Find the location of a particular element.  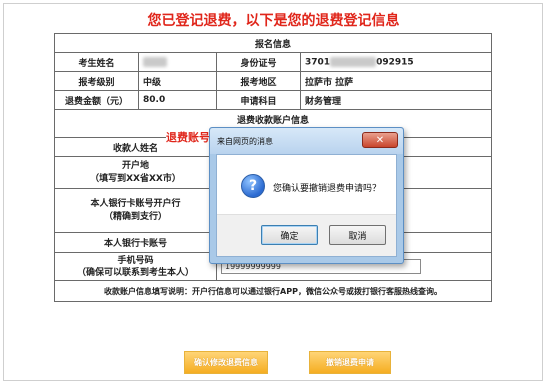

id-label: 身份证号 is located at coordinates (258, 62).